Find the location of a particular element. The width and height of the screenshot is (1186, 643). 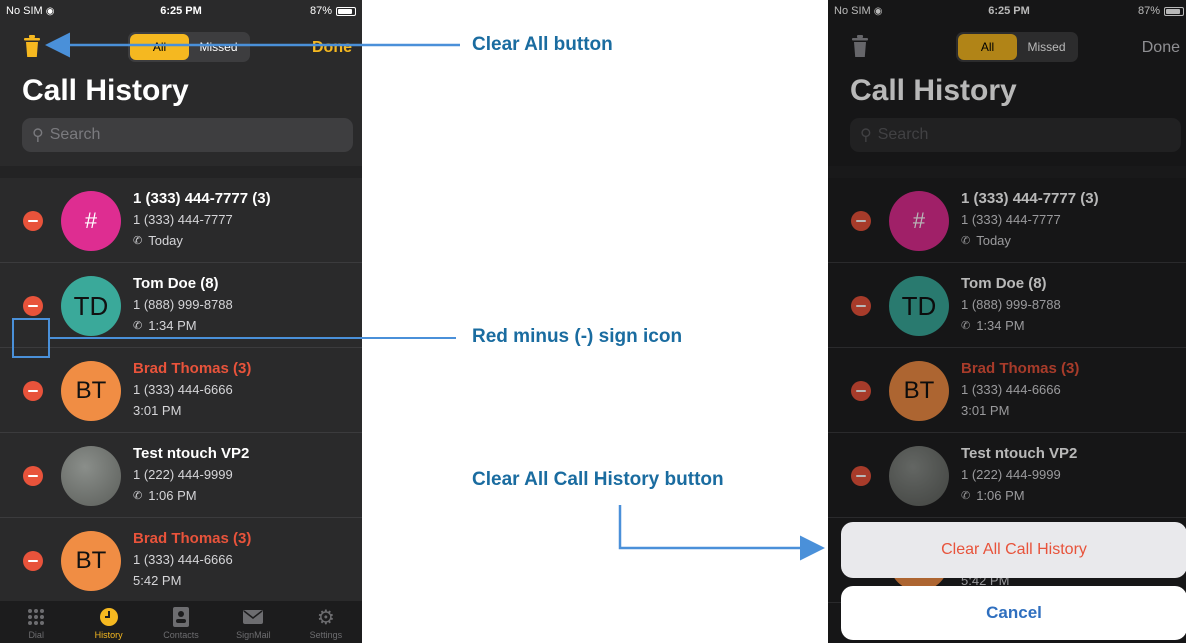

segment-all: All is located at coordinates (159, 47).